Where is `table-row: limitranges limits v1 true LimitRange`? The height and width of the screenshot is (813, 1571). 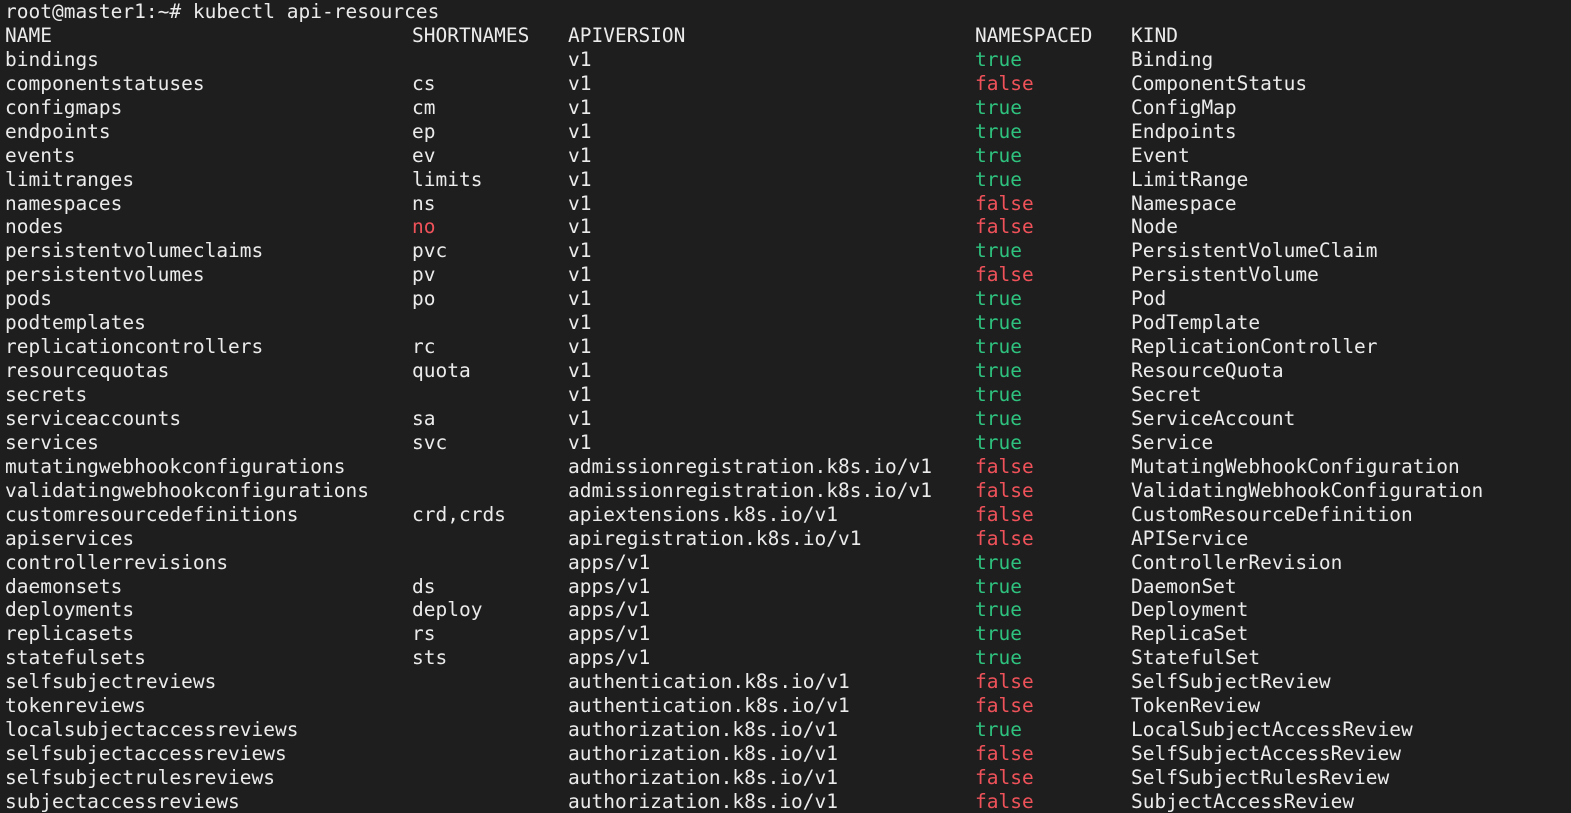
table-row: limitranges limits v1 true LimitRange is located at coordinates (788, 180).